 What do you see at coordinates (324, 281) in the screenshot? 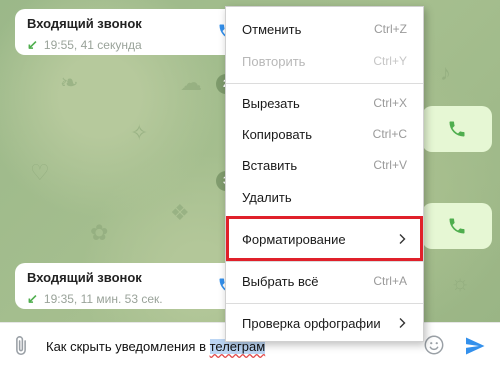
I see `menu-item-select-all: Выбрать всё Ctrl+A` at bounding box center [324, 281].